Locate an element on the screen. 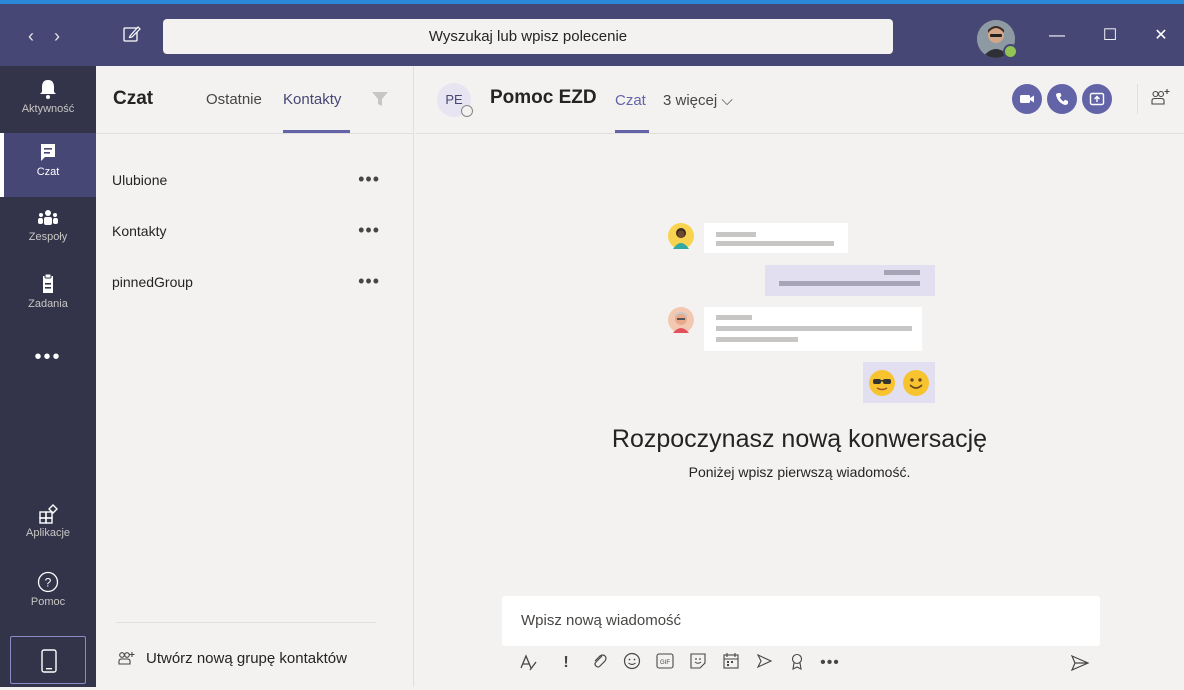 Image resolution: width=1184 pixels, height=690 pixels. chat-title: Pomoc EZD is located at coordinates (543, 97).